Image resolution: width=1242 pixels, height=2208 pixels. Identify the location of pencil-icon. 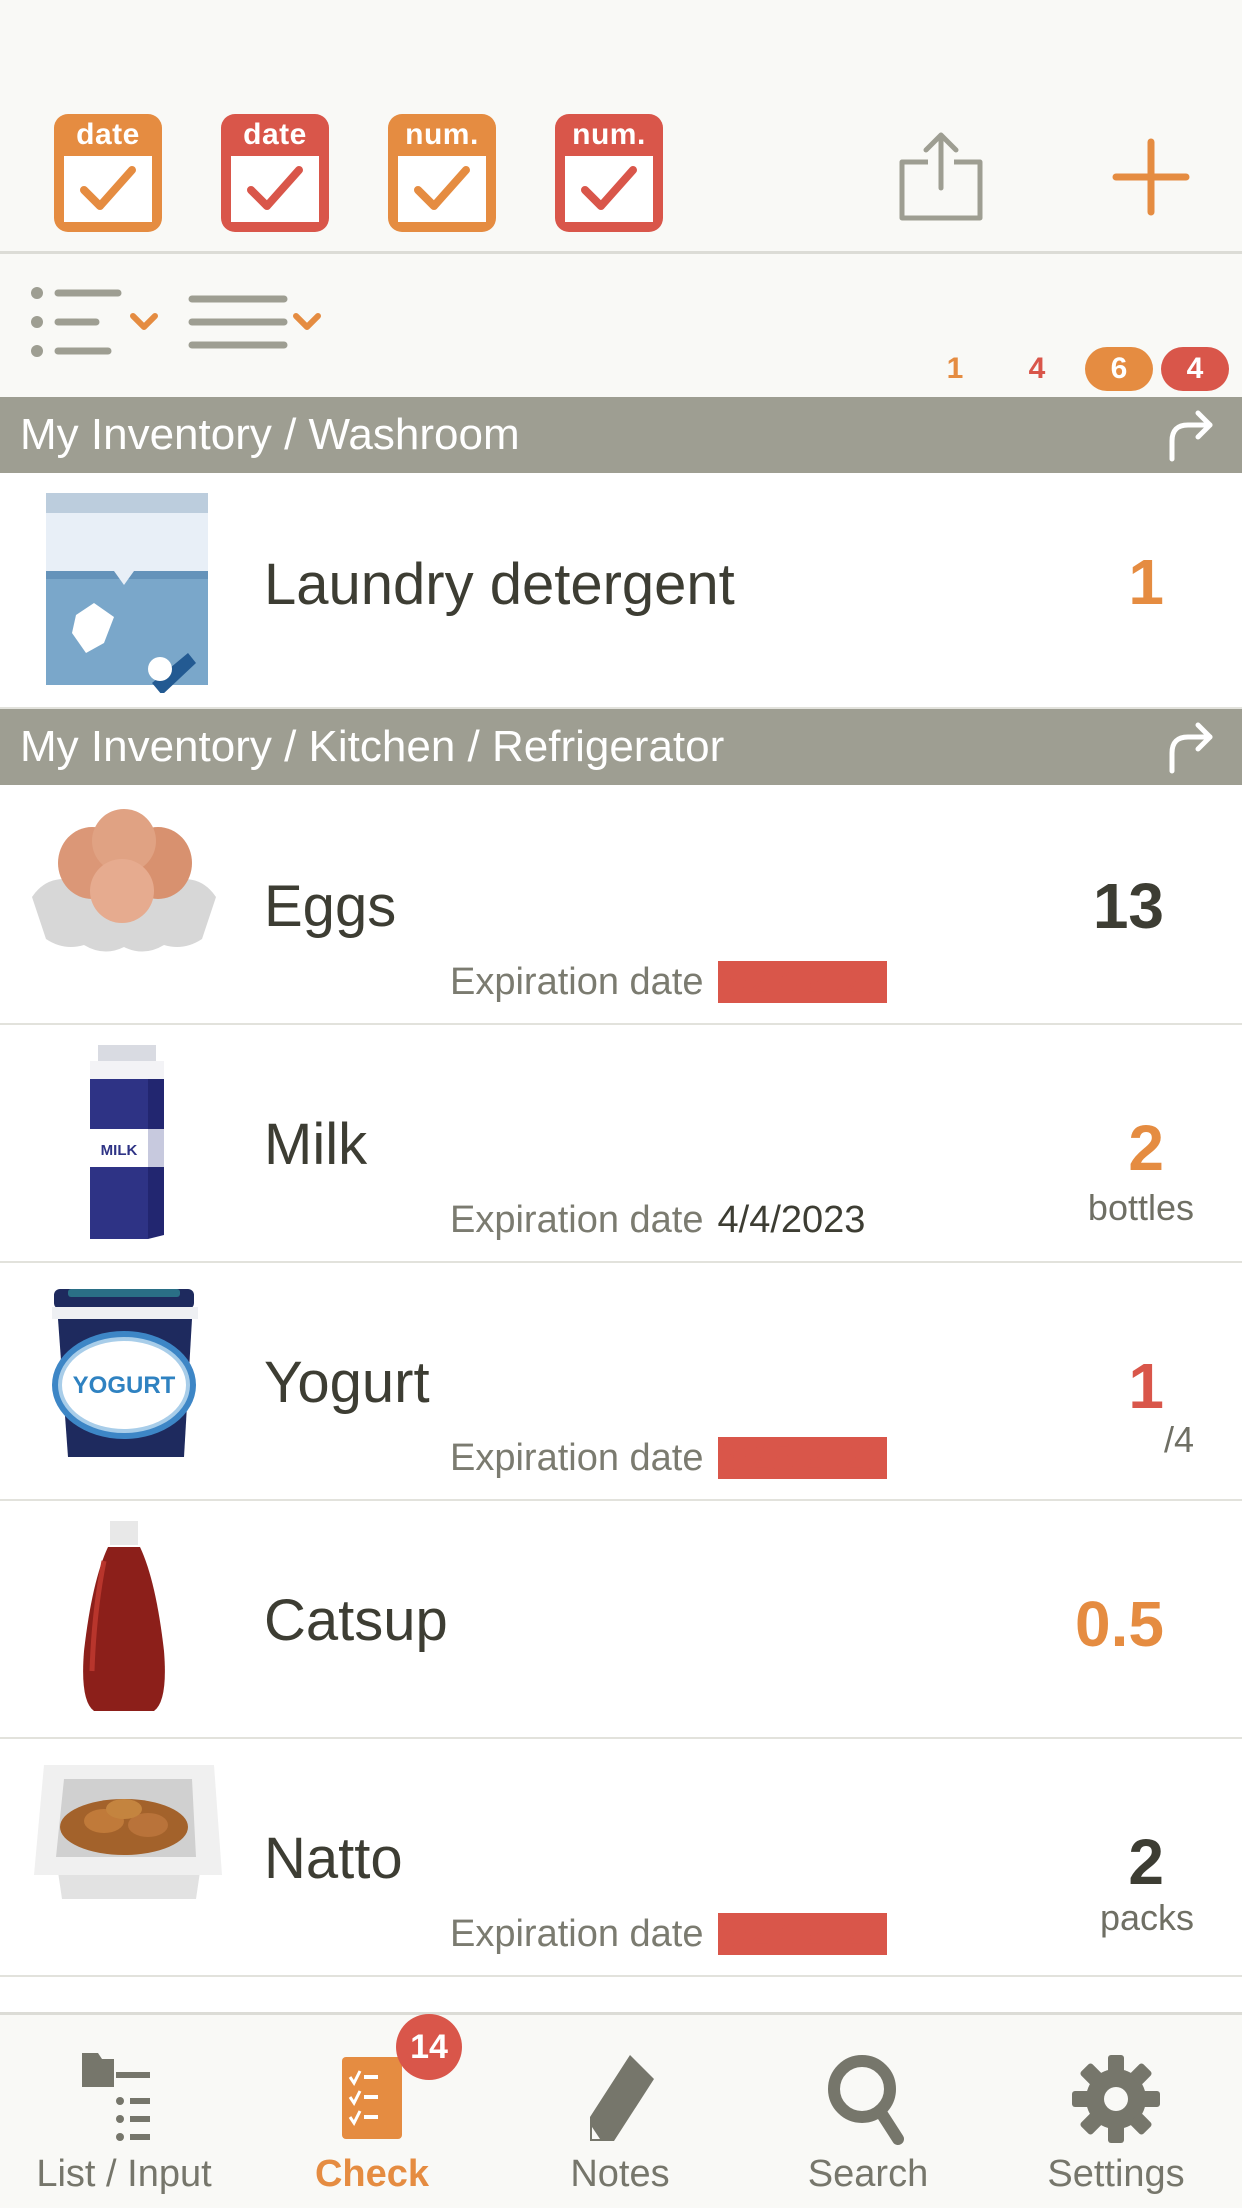
(622, 2098).